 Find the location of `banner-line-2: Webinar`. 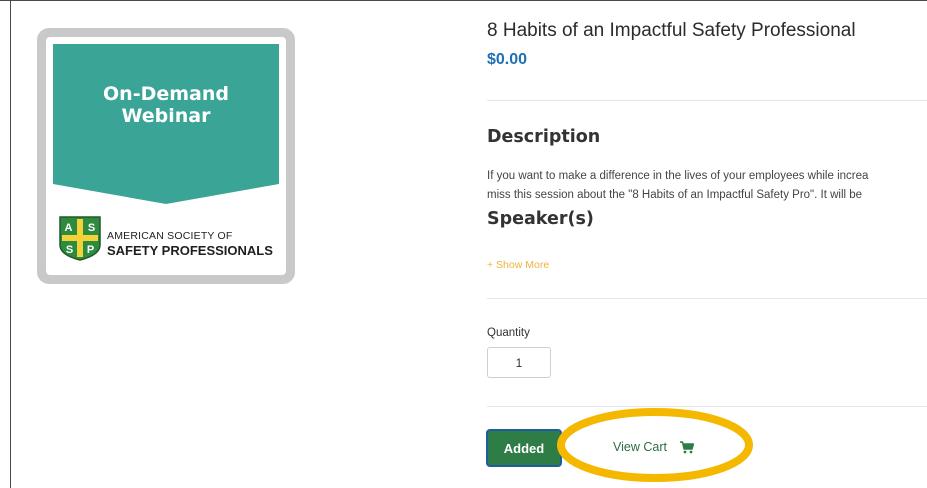

banner-line-2: Webinar is located at coordinates (166, 116).